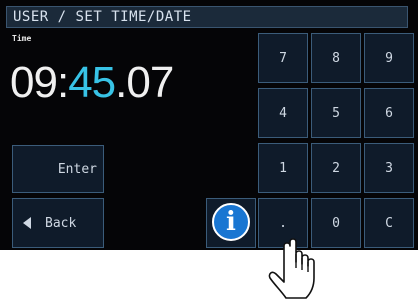 This screenshot has width=418, height=301. What do you see at coordinates (102, 17) in the screenshot?
I see `page-title: USER / SET TIME/DATE` at bounding box center [102, 17].